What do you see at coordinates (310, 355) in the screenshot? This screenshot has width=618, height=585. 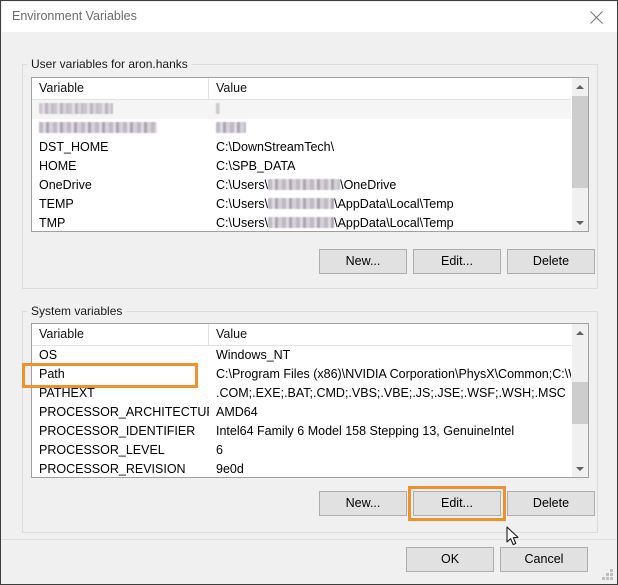 I see `table-row: OS Windows_NT` at bounding box center [310, 355].